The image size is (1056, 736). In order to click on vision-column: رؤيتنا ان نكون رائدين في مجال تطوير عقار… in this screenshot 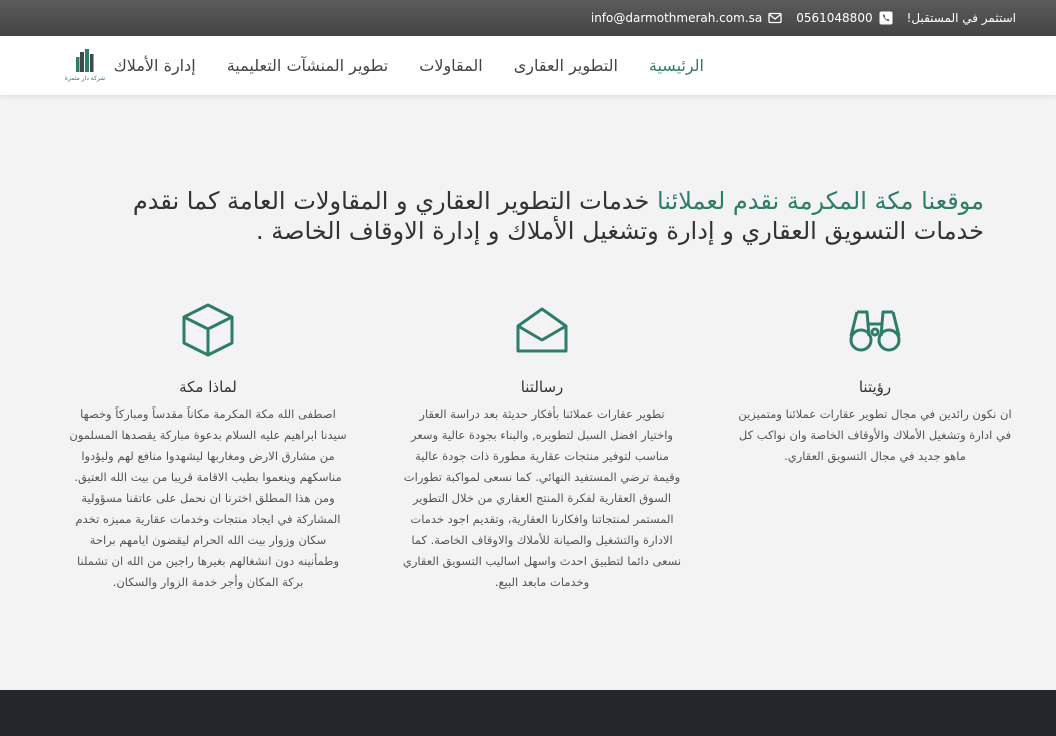, I will do `click(875, 383)`.